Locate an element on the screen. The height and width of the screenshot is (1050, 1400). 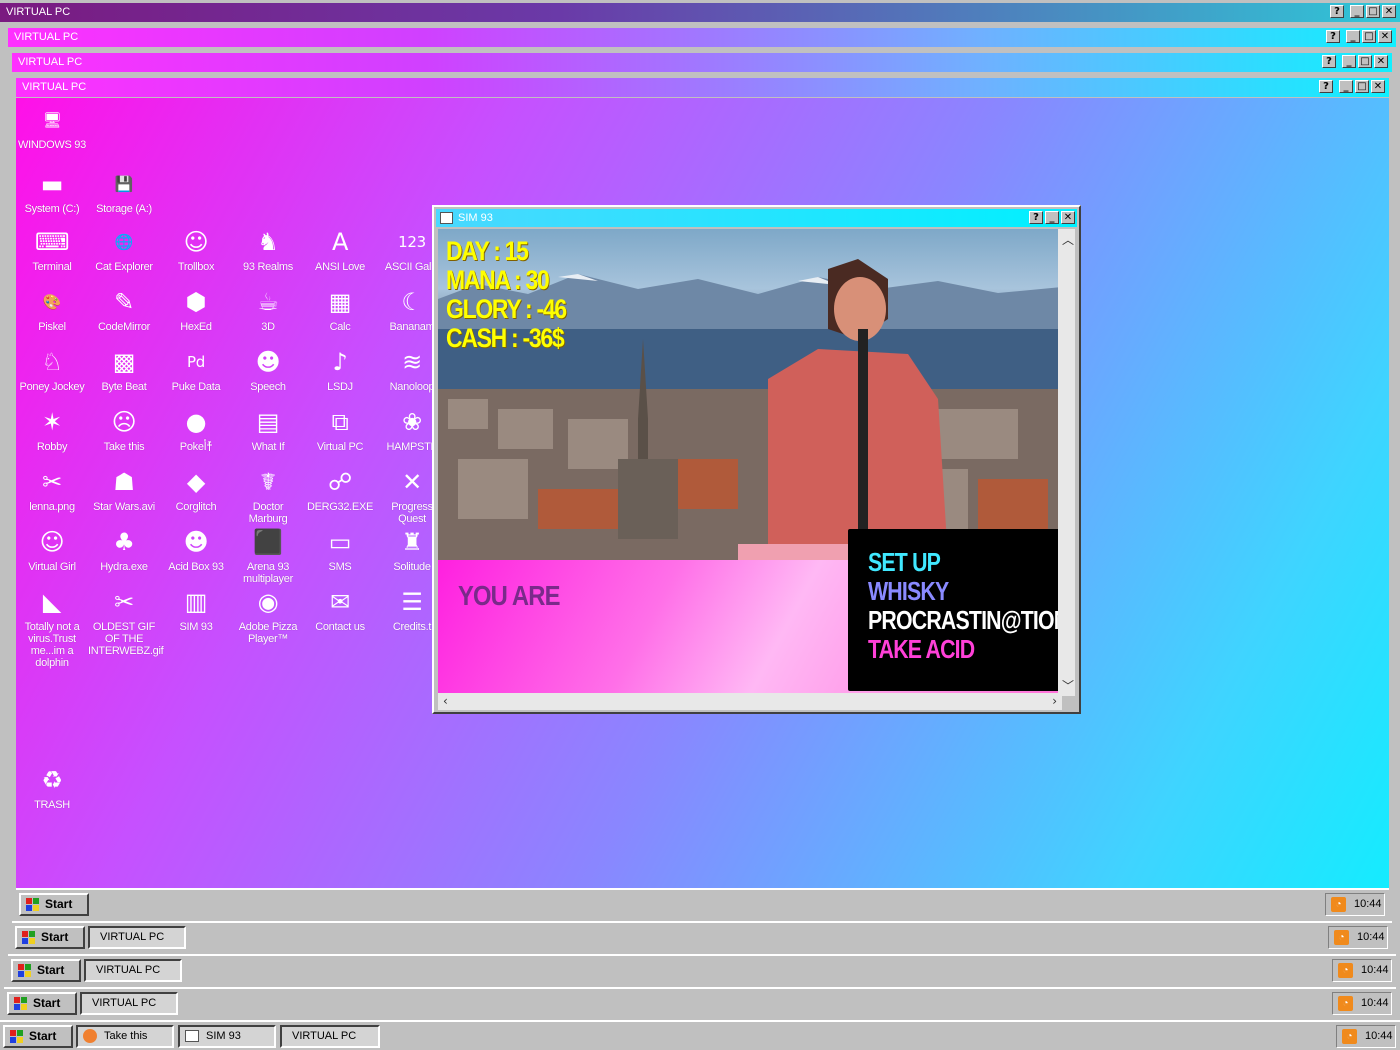
desktop-icon: A ANSI Love is located at coordinates (340, 249).